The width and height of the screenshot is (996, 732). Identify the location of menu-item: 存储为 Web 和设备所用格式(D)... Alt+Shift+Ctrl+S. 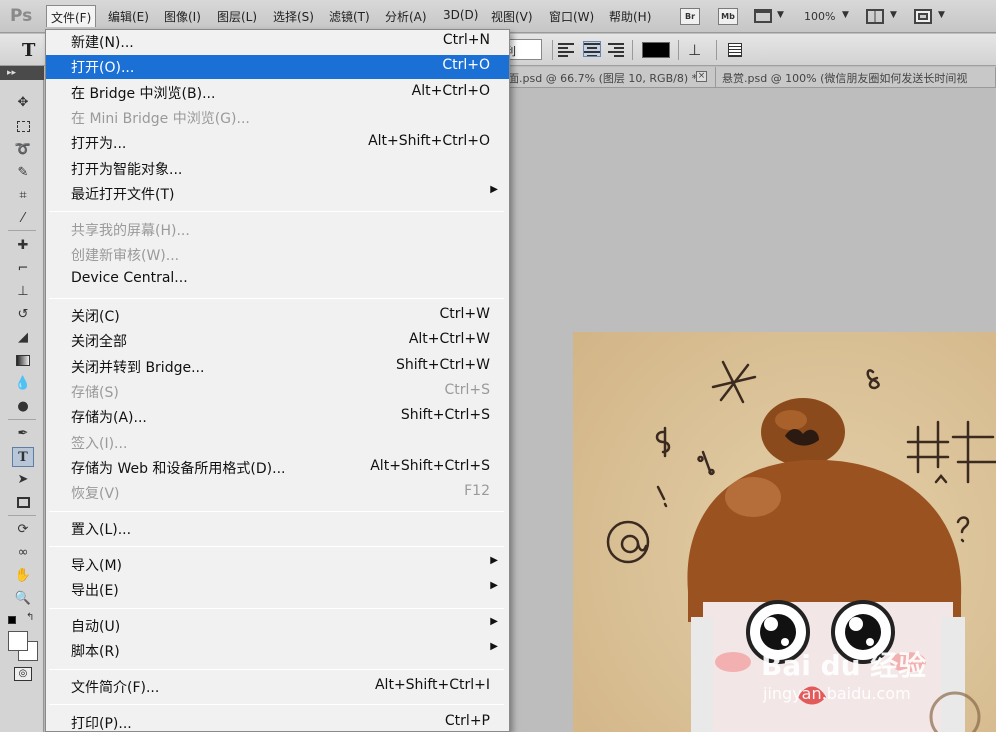
(277, 468).